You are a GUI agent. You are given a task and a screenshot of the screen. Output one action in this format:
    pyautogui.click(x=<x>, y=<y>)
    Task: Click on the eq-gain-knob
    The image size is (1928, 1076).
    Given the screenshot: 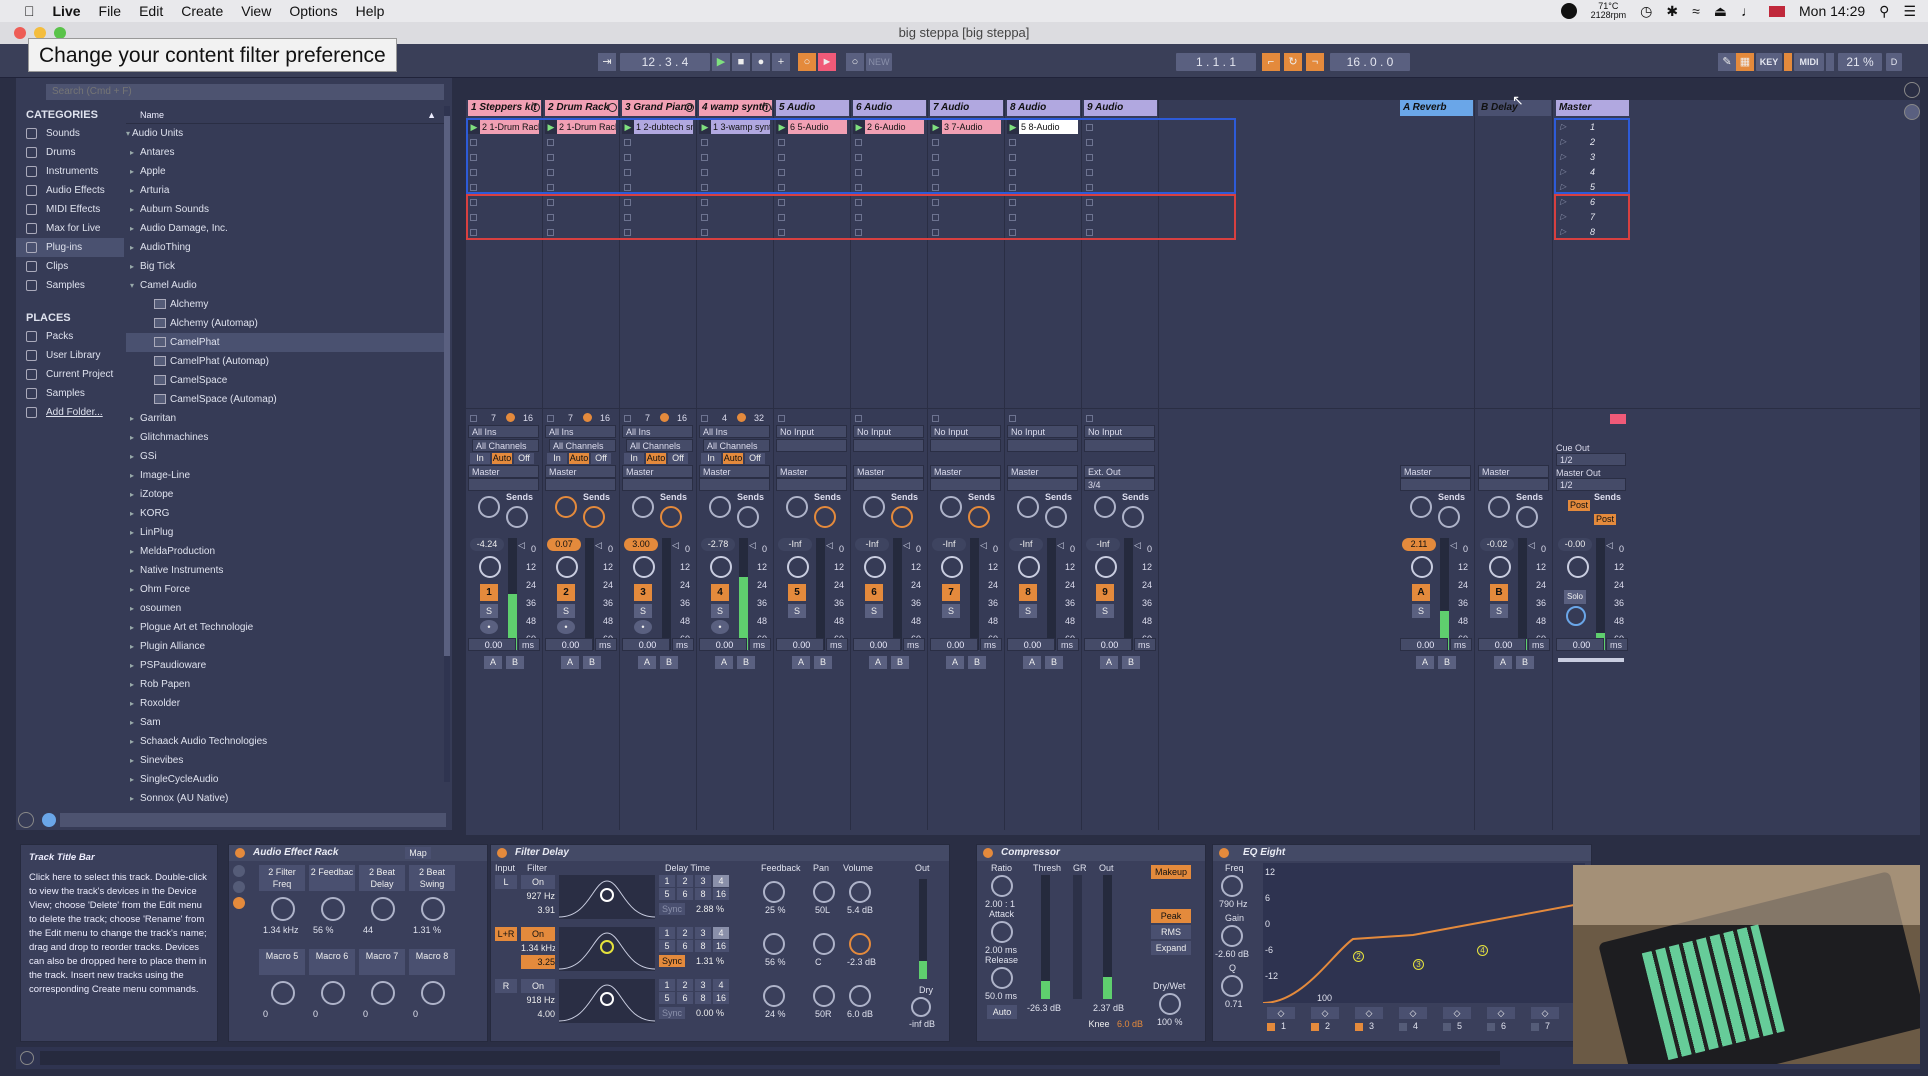 What is the action you would take?
    pyautogui.click(x=1232, y=936)
    